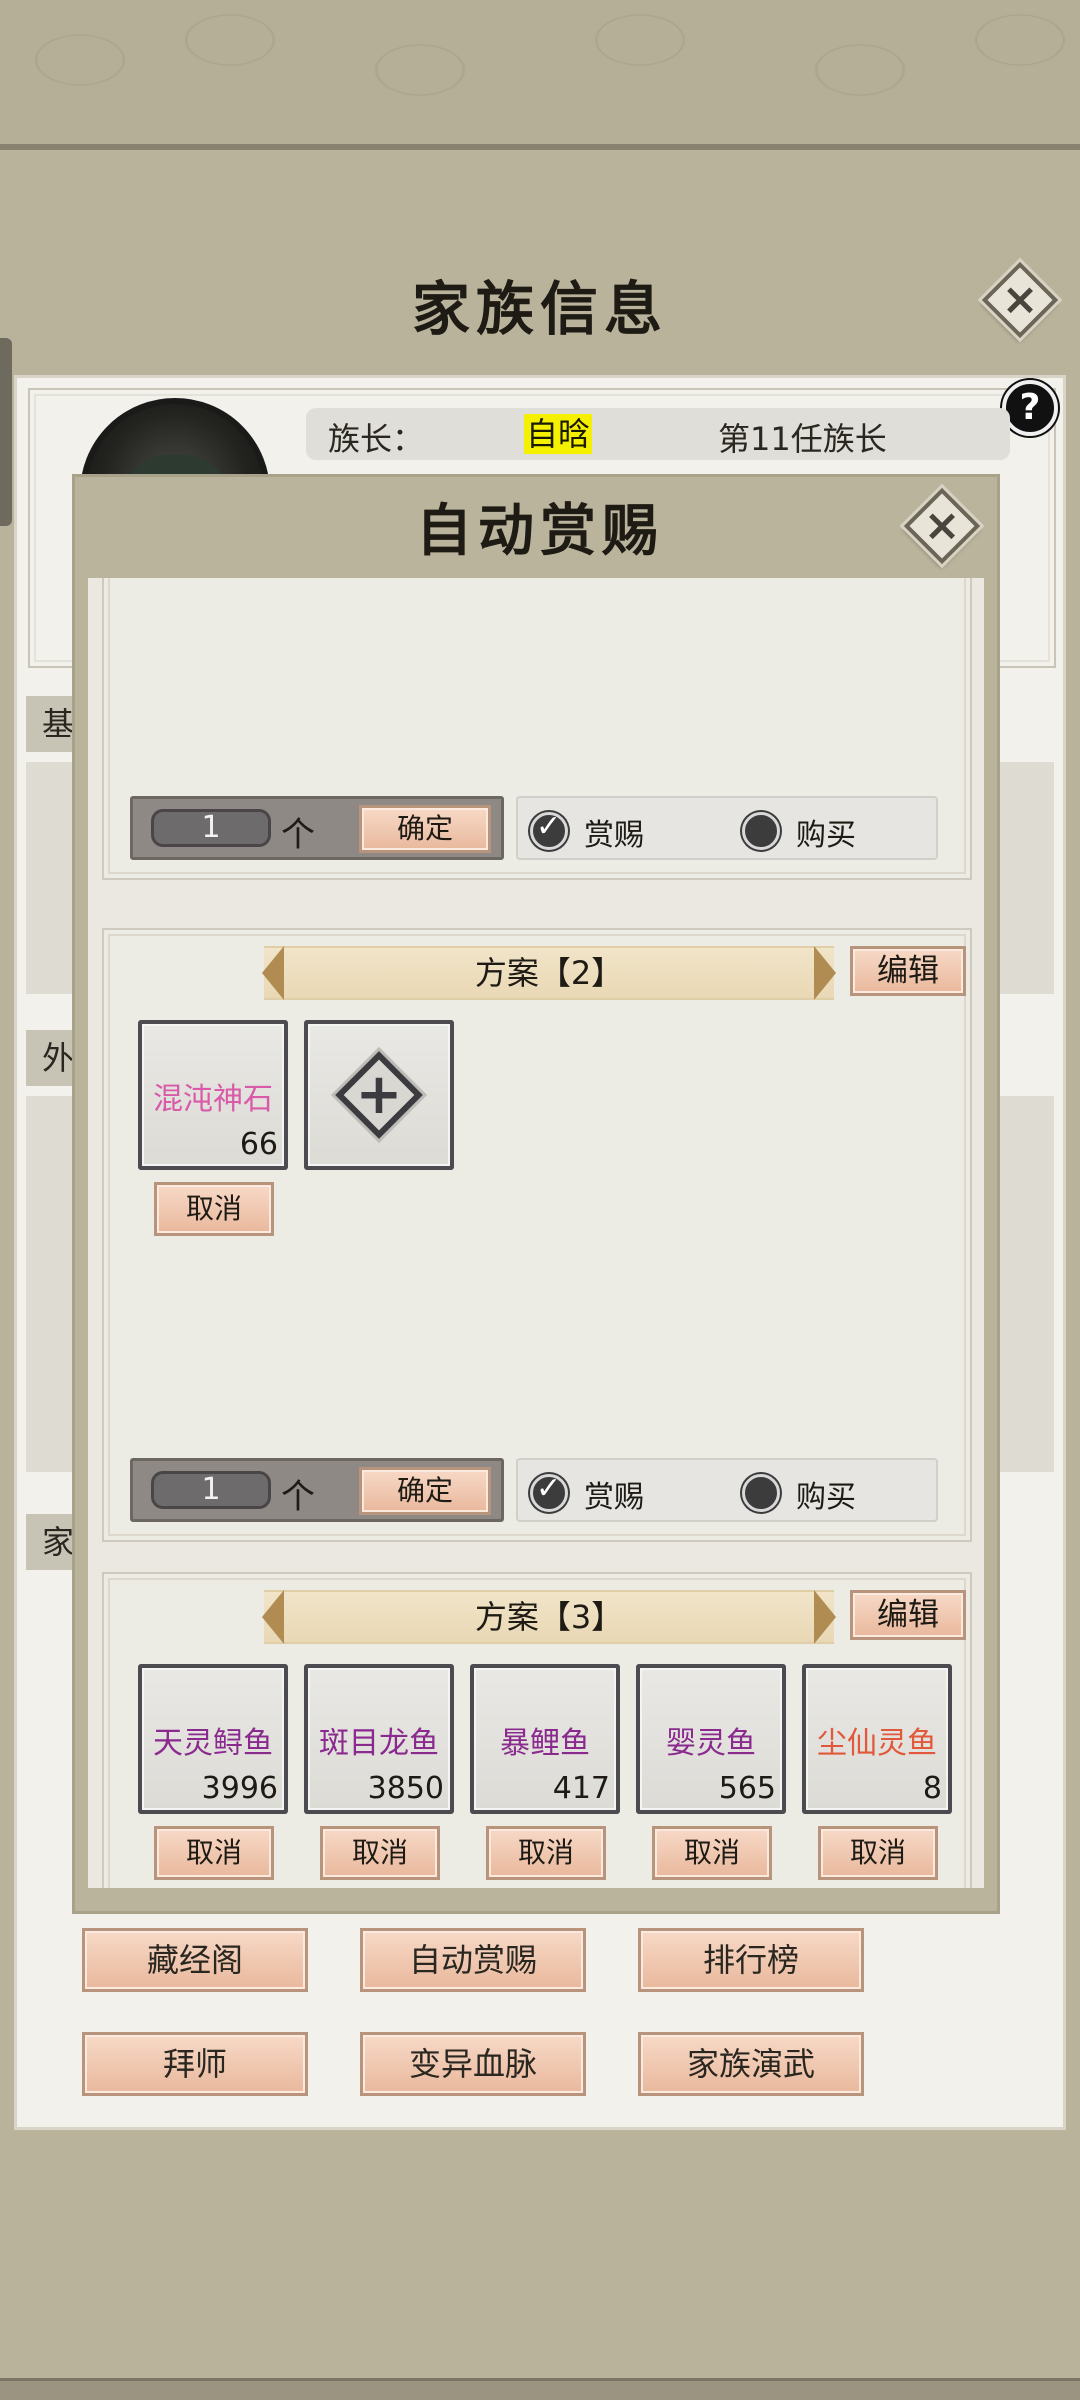 The width and height of the screenshot is (1080, 2400). I want to click on item-name: 混沌神石, so click(213, 1099).